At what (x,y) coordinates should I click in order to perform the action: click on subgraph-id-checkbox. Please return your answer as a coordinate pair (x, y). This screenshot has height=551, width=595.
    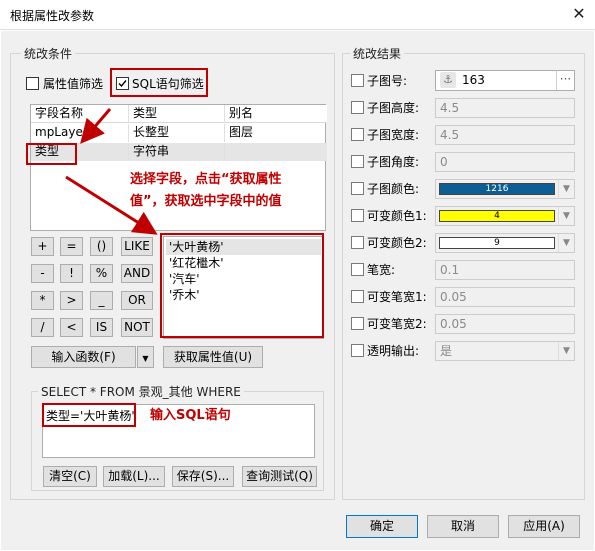
    Looking at the image, I should click on (357, 80).